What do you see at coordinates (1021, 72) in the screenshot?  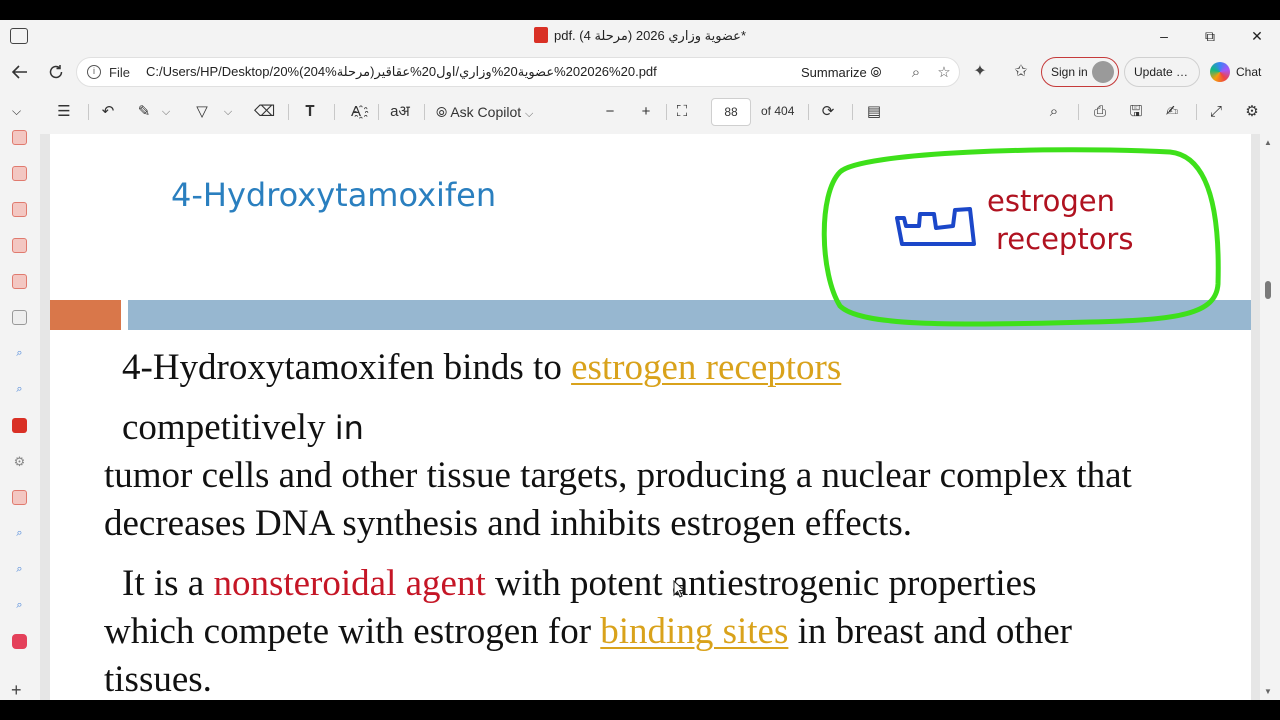 I see `favorites-icon: ✩` at bounding box center [1021, 72].